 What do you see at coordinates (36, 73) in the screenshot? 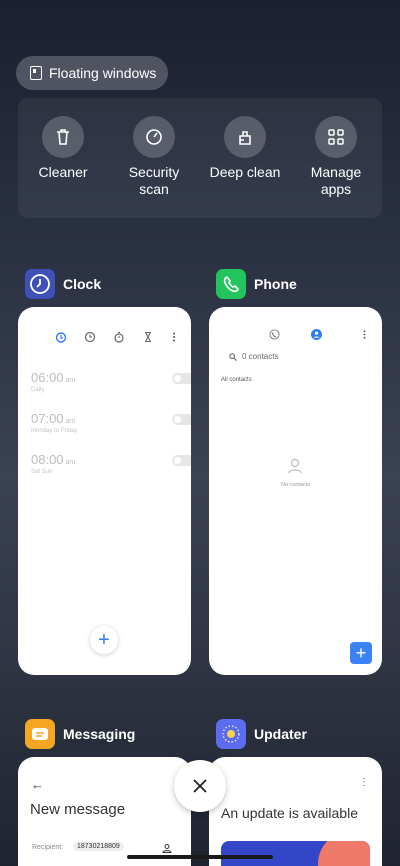
I see `floating-window-icon` at bounding box center [36, 73].